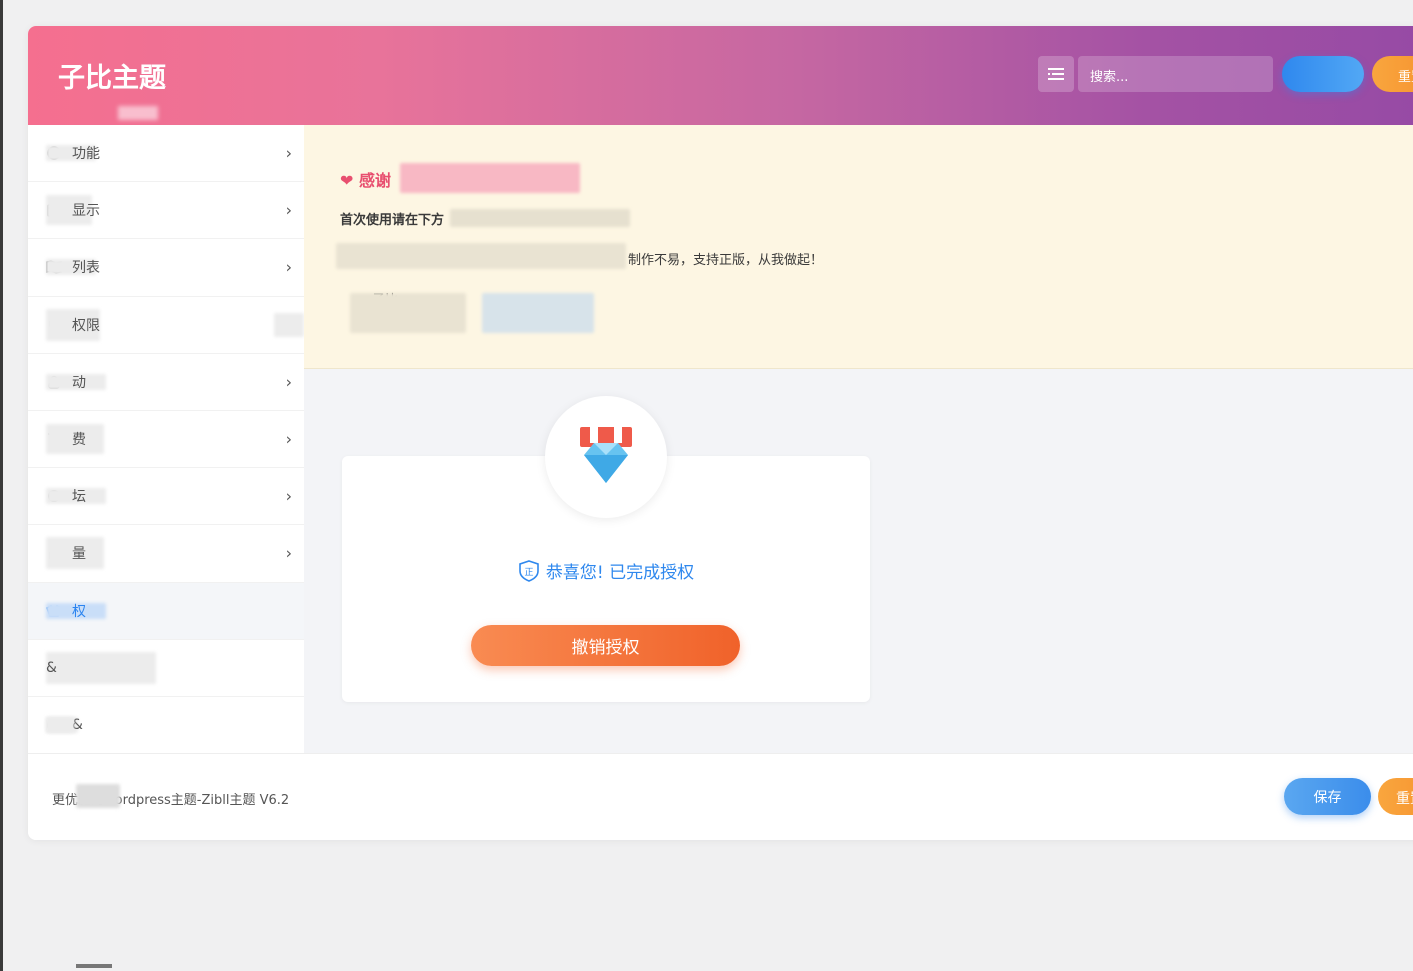 The height and width of the screenshot is (971, 1413). Describe the element at coordinates (720, 796) in the screenshot. I see `footer-bar: 更优雅的wordpress主题-Zibll主题 V6.2 保存 重置` at that location.